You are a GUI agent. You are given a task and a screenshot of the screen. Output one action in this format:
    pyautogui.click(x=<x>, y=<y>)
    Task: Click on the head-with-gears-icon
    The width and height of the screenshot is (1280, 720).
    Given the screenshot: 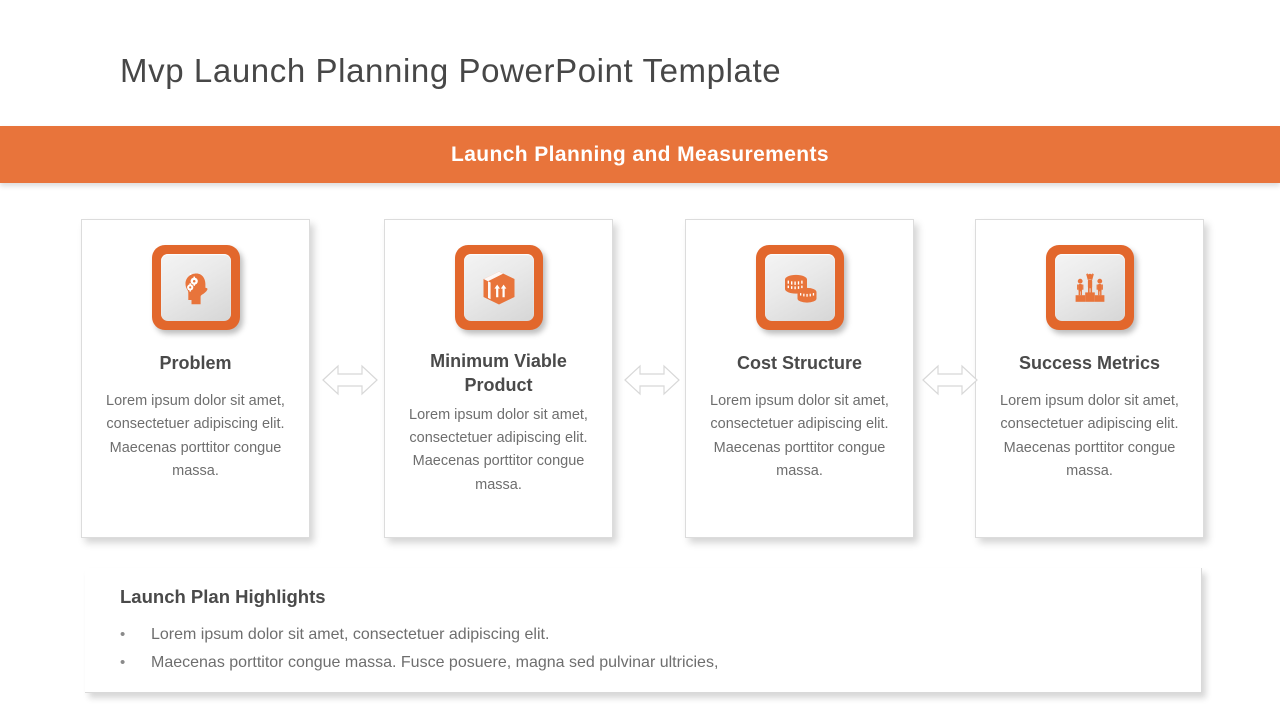 What is the action you would take?
    pyautogui.click(x=195, y=287)
    